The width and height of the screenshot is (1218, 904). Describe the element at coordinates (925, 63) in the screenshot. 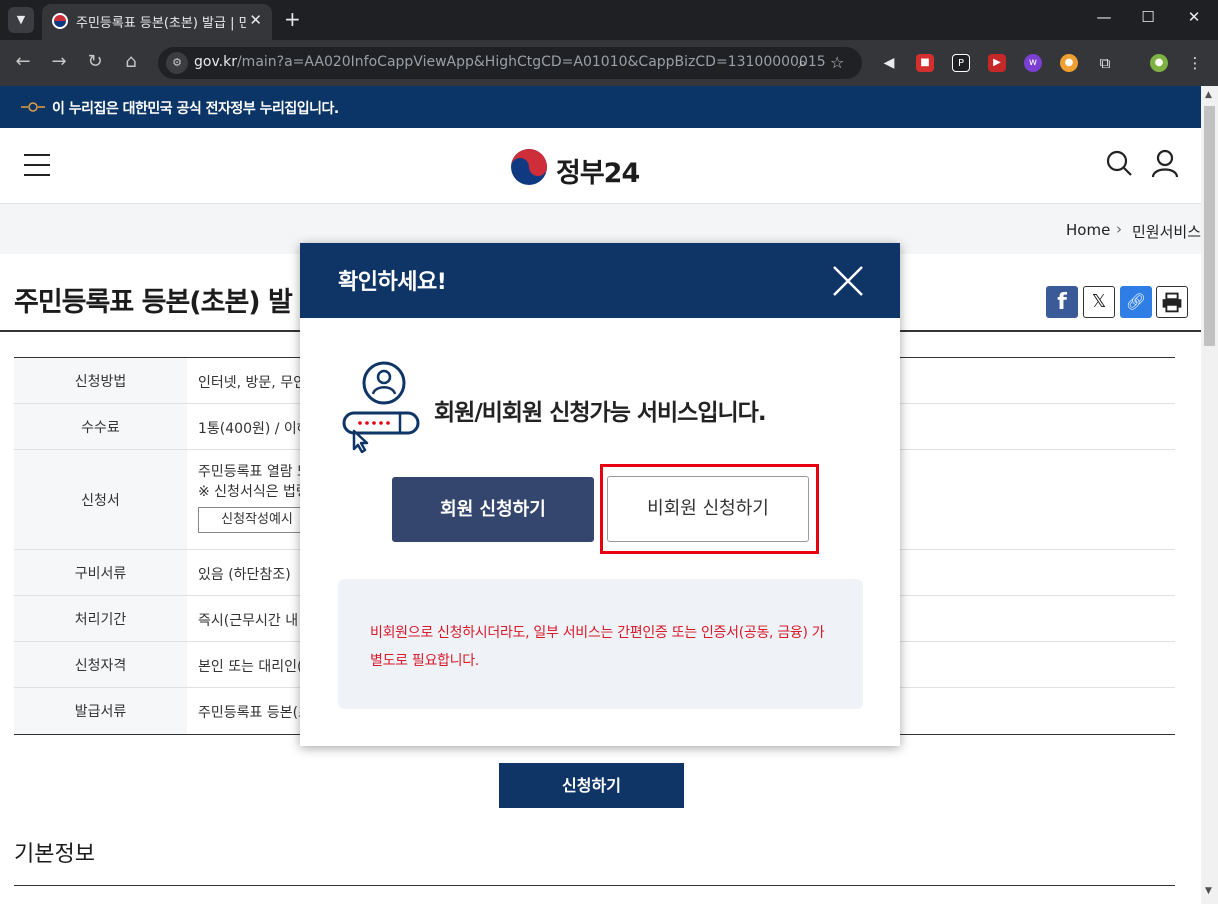

I see `extension-lock-icon: ■` at that location.